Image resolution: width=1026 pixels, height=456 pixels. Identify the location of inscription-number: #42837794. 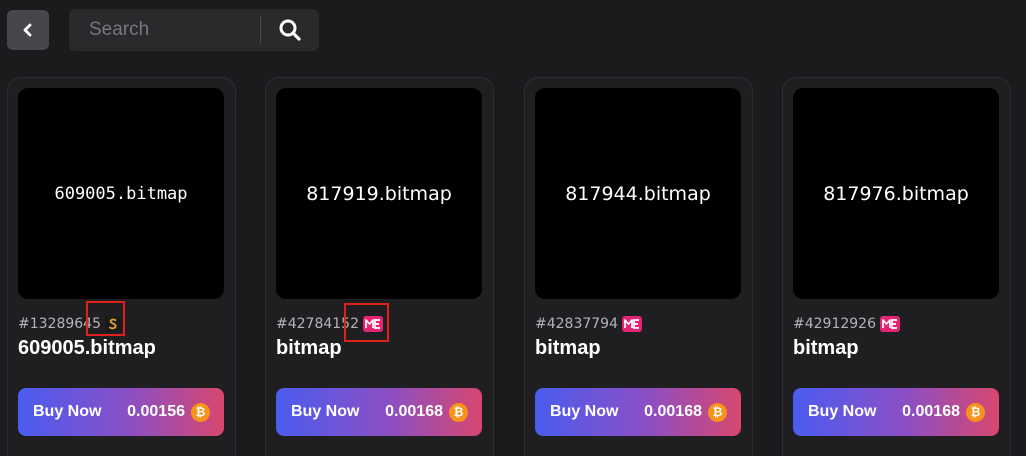
(576, 324).